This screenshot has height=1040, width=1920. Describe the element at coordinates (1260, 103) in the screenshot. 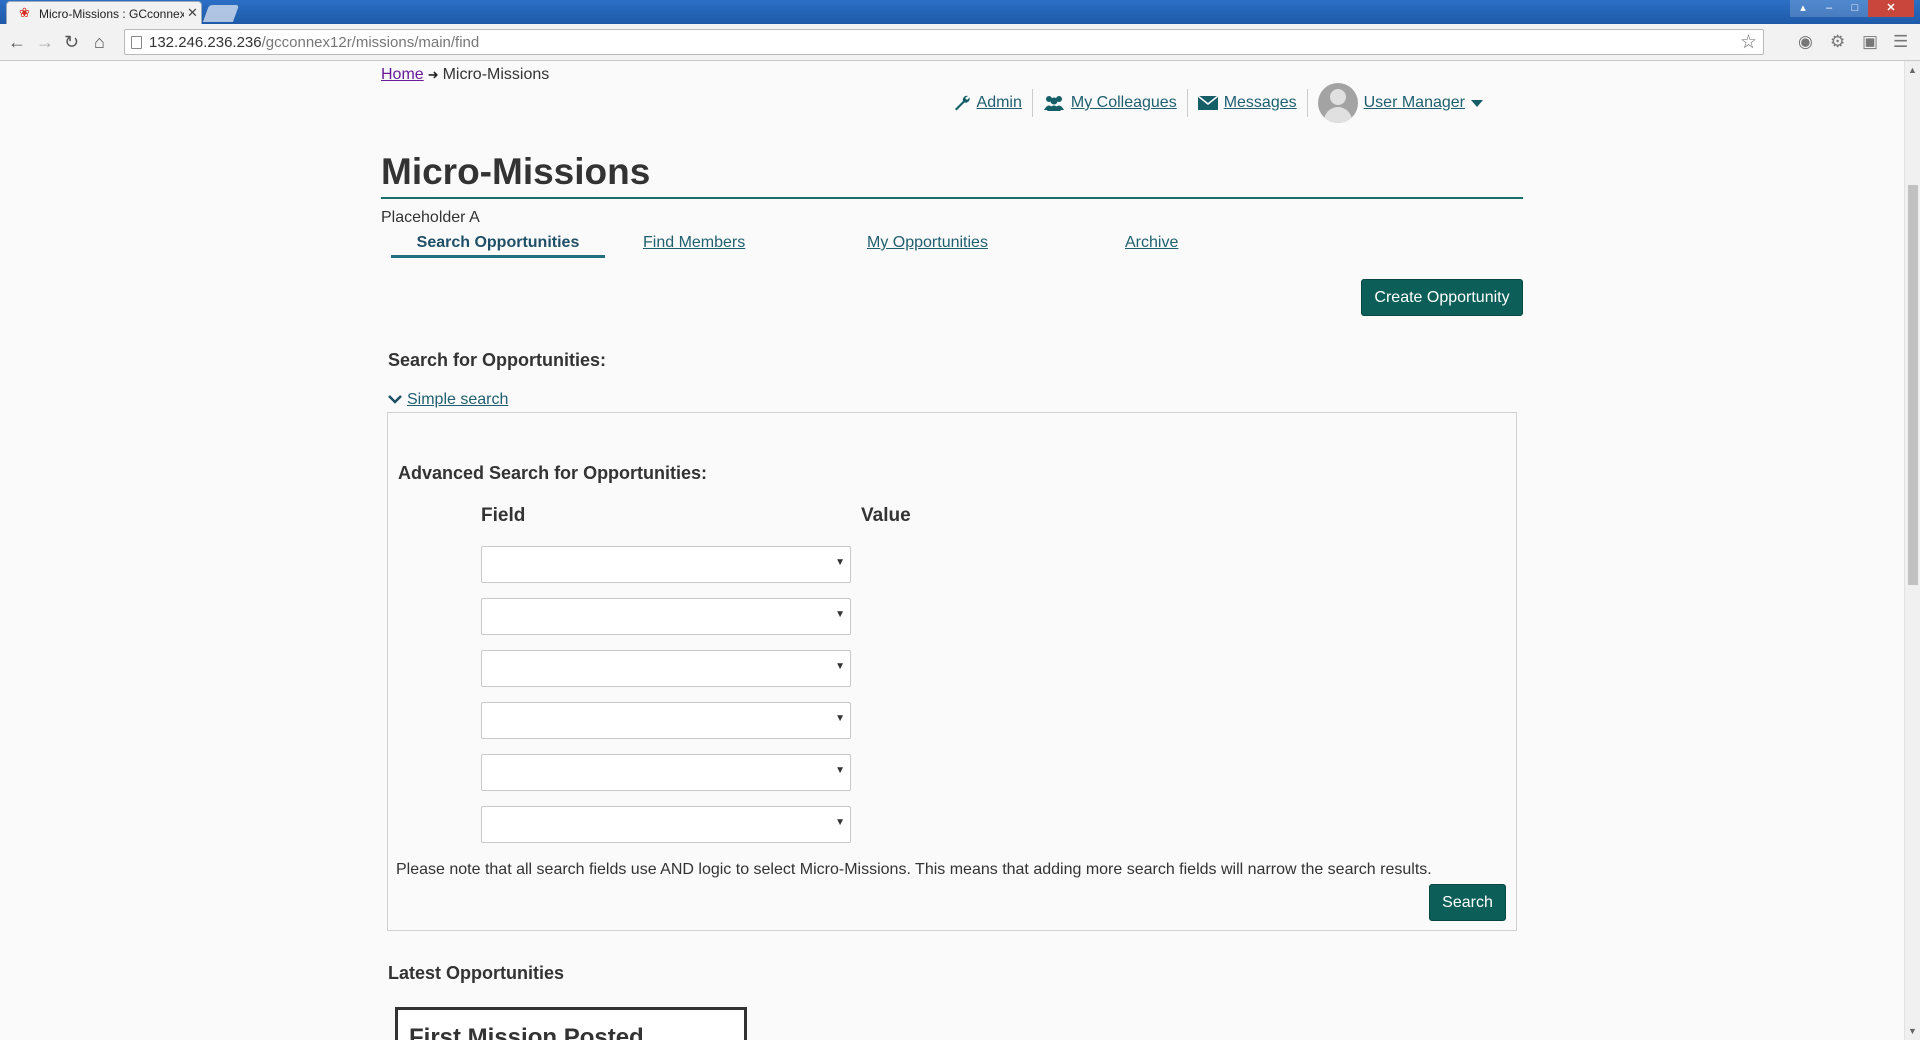

I see `messages-link: Messages` at that location.